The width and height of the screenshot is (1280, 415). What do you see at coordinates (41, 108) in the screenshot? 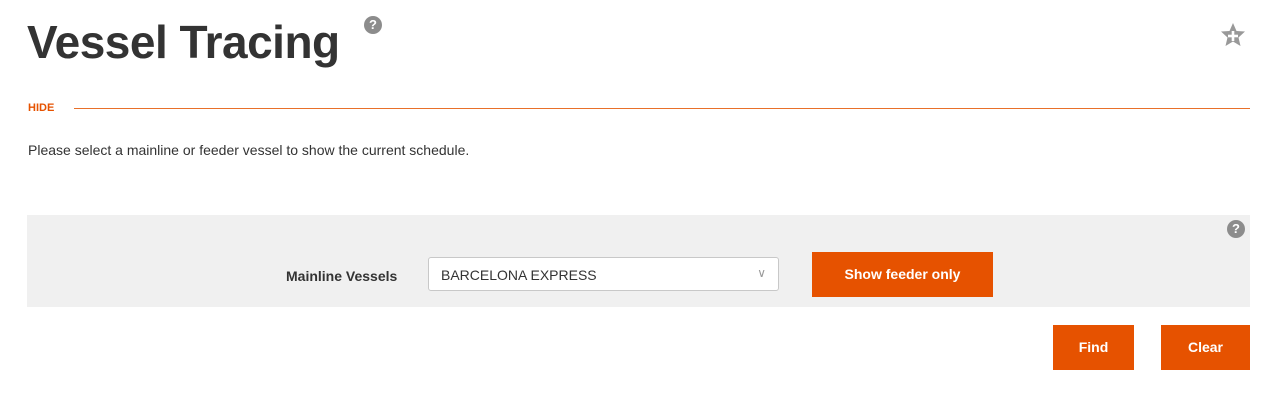
I see `hide-toggle-link: HIDE` at bounding box center [41, 108].